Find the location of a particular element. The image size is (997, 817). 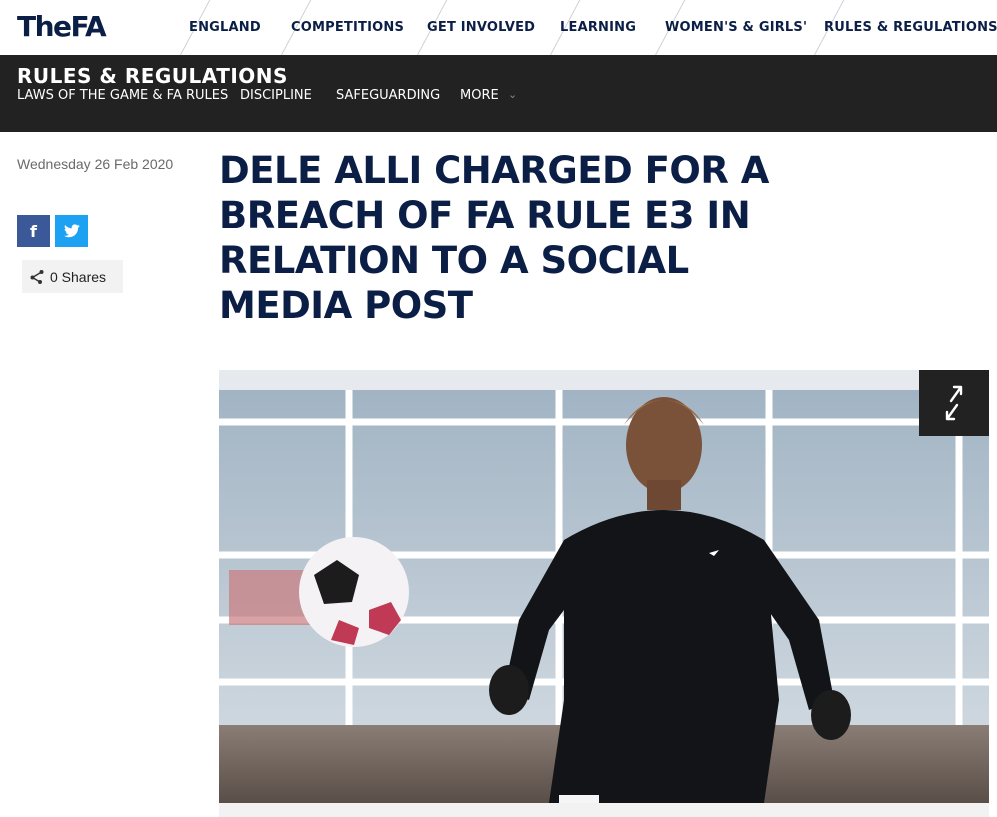

twitter-icon is located at coordinates (71, 231).